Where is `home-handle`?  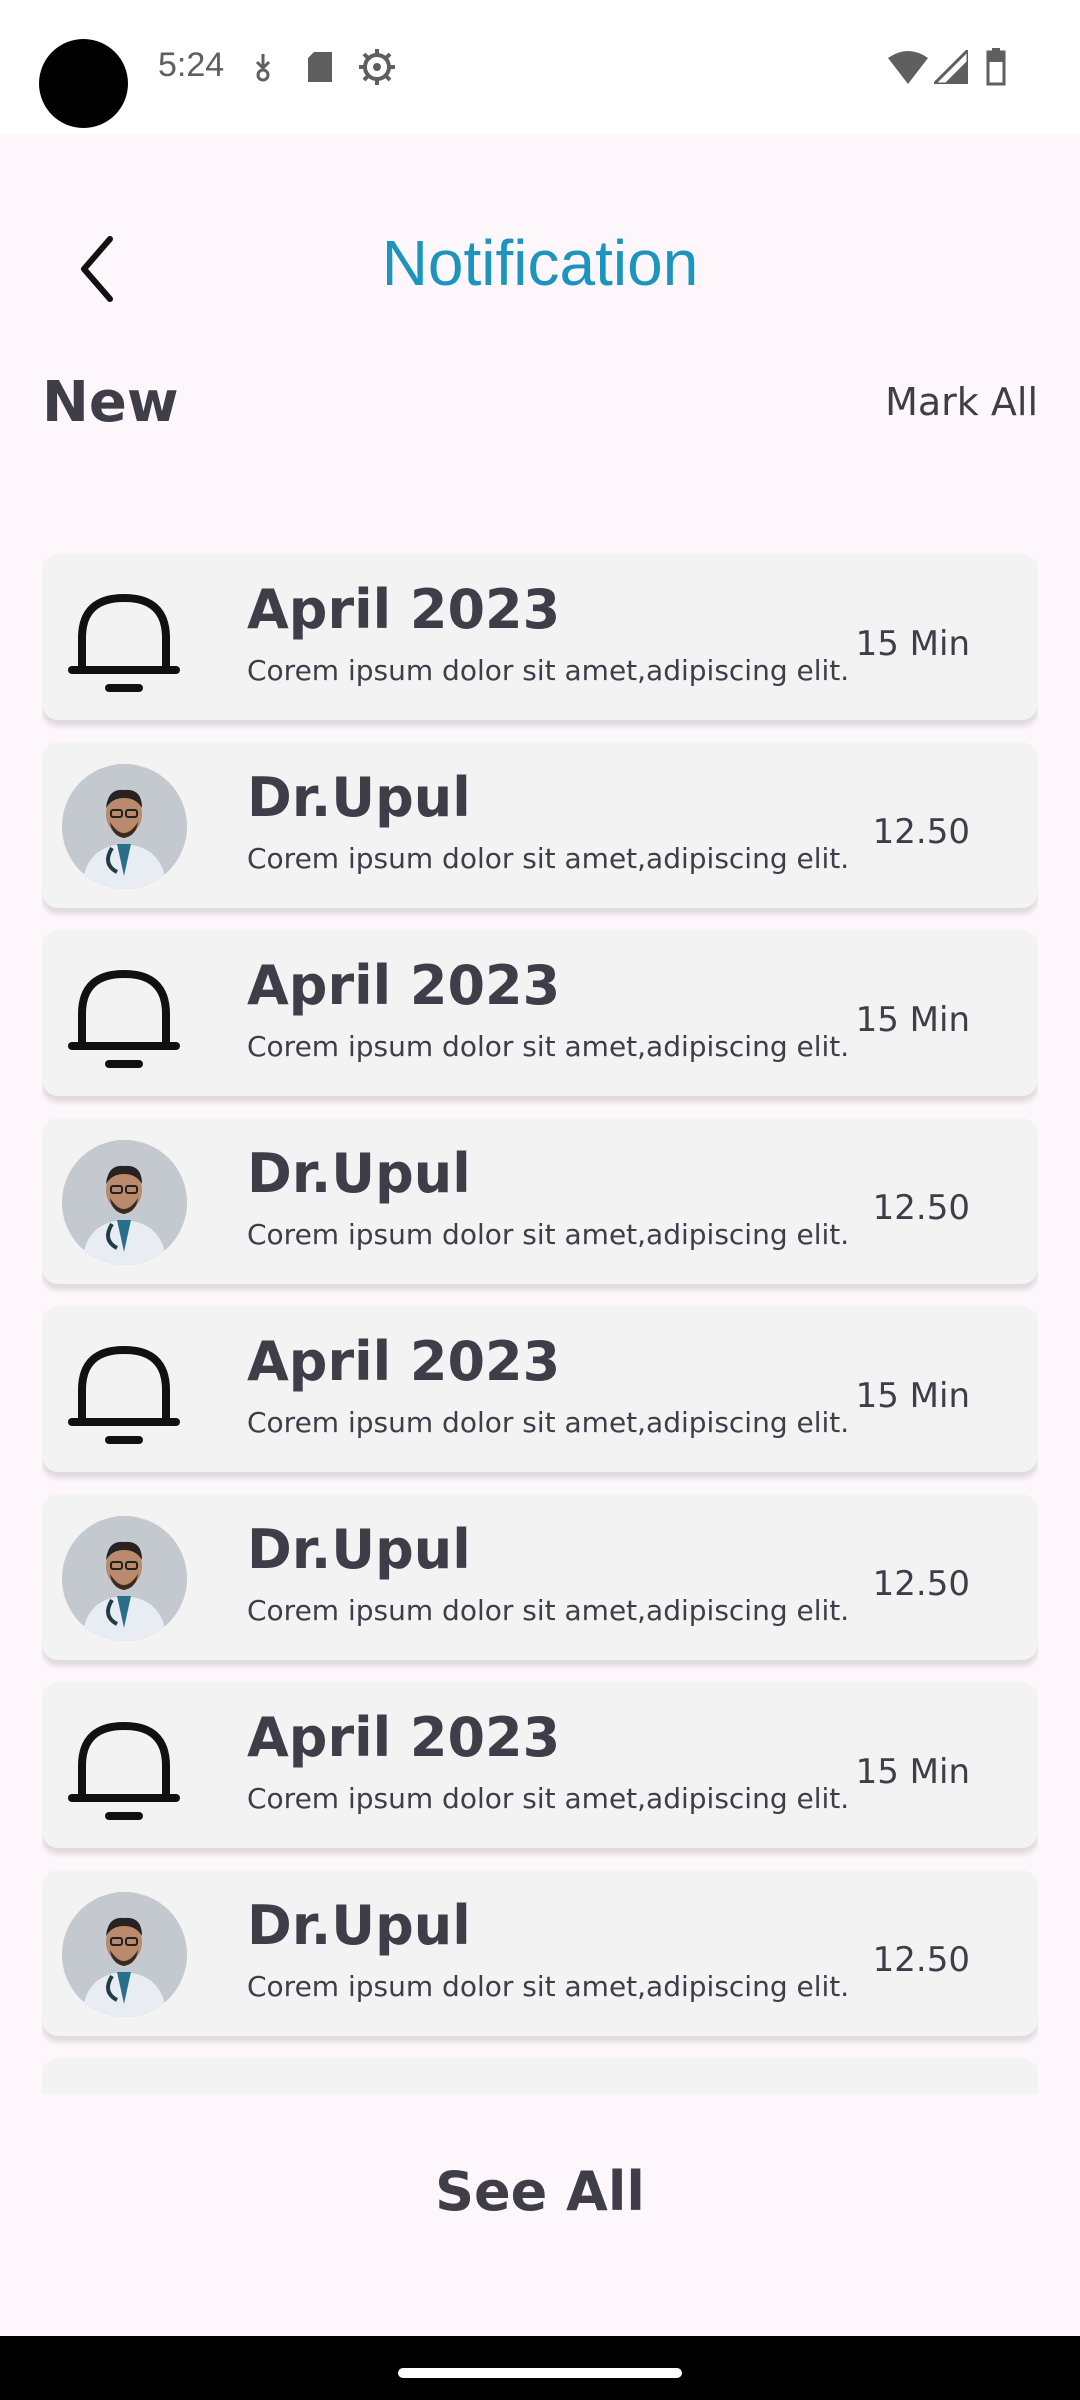
home-handle is located at coordinates (540, 2373).